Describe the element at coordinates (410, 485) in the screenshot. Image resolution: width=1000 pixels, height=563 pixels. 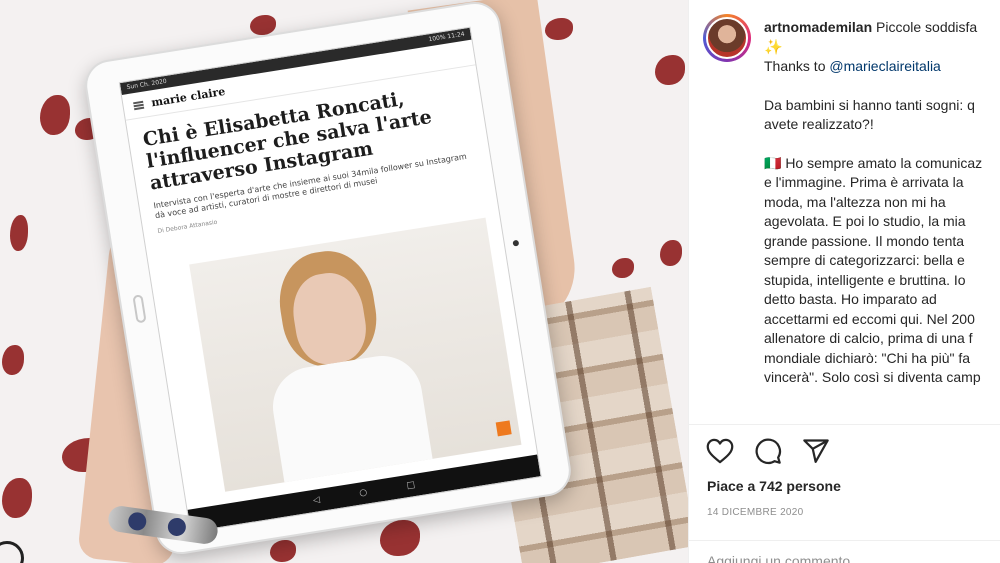
I see `recents-icon: □` at that location.